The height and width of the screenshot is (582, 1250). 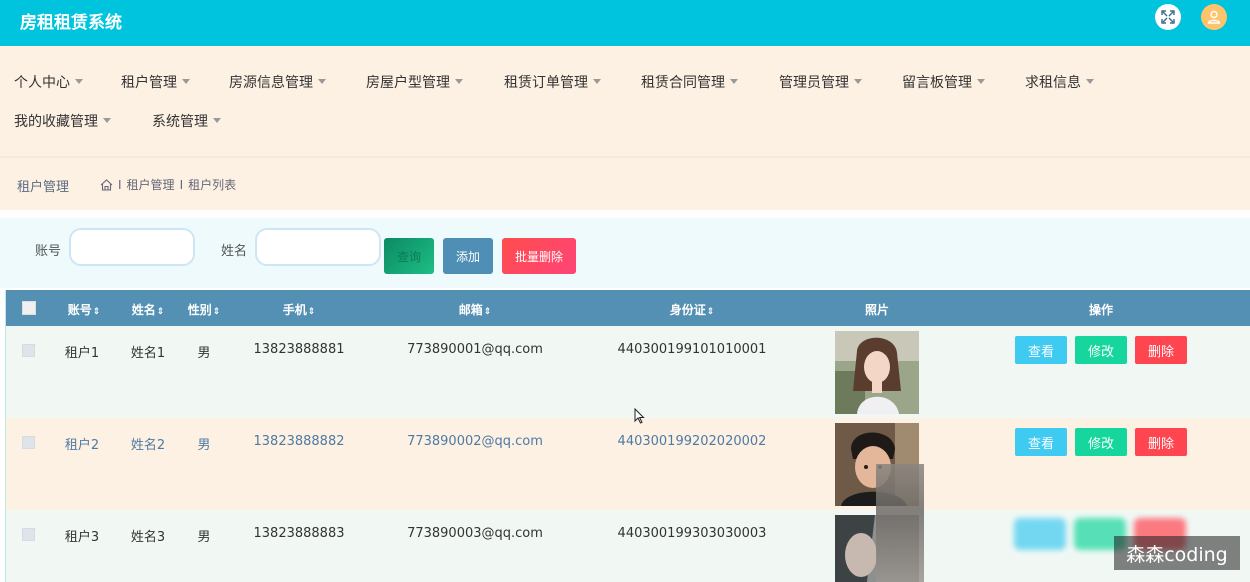 What do you see at coordinates (151, 184) in the screenshot?
I see `breadcrumb-item: 租户管理` at bounding box center [151, 184].